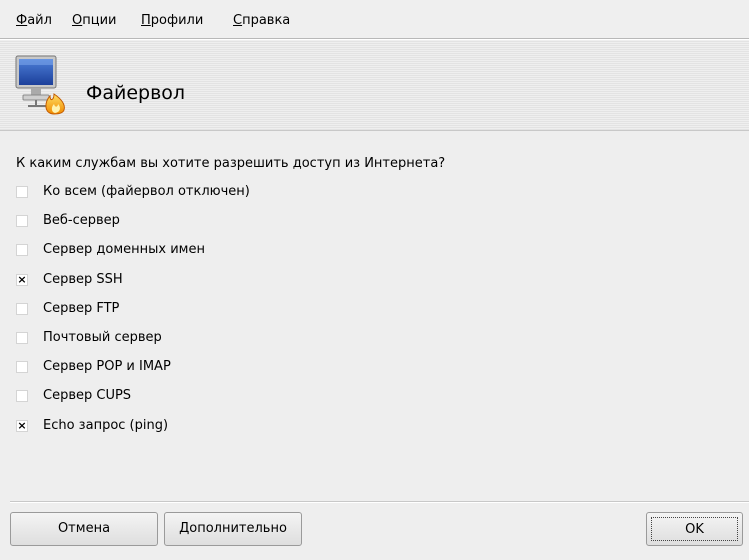 Image resolution: width=749 pixels, height=560 pixels. I want to click on ok-button: OK, so click(694, 529).